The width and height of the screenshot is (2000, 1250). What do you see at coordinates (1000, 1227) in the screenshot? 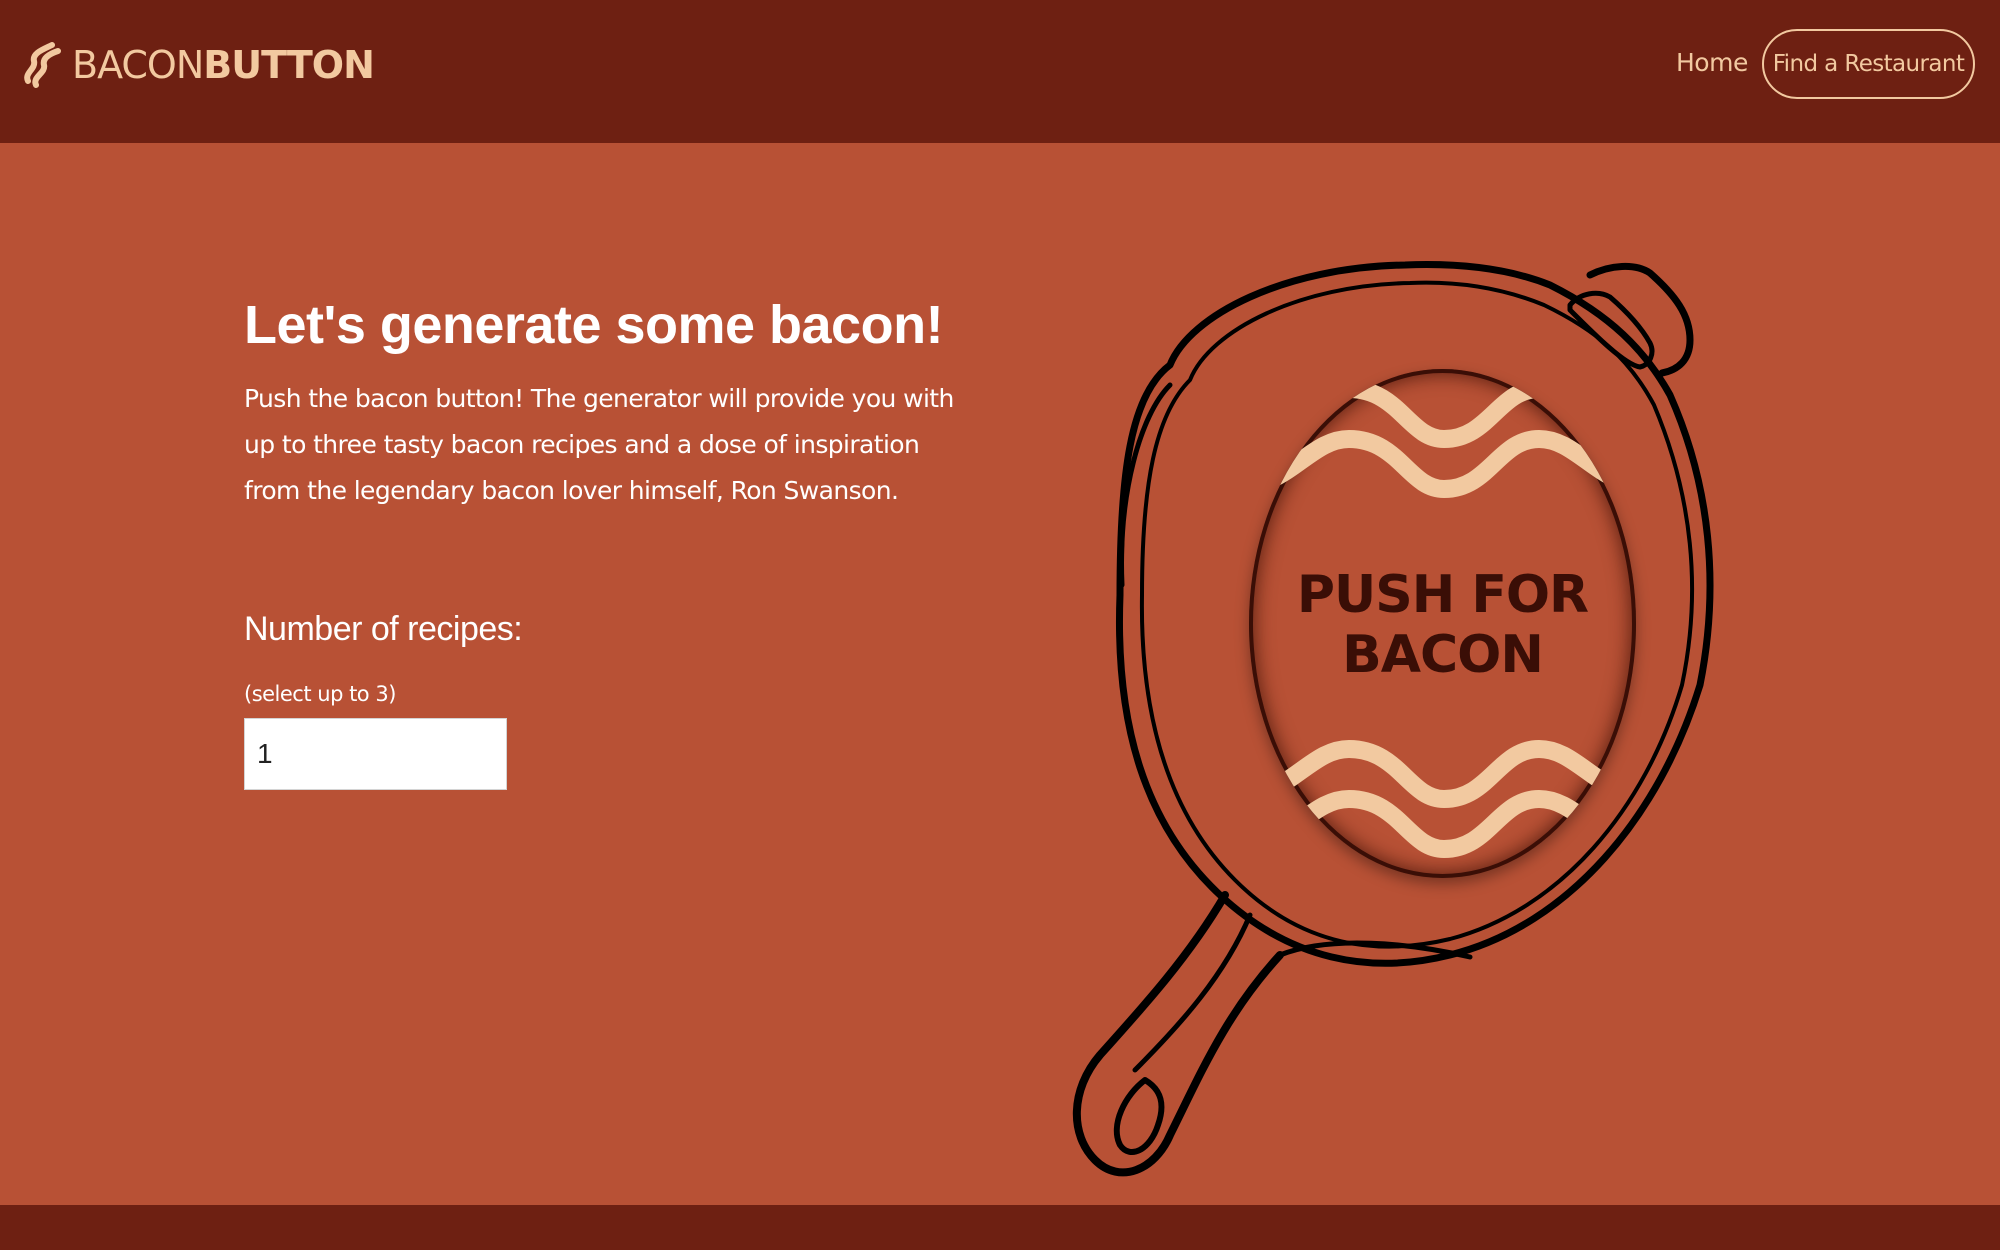
I see `footer-bar` at bounding box center [1000, 1227].